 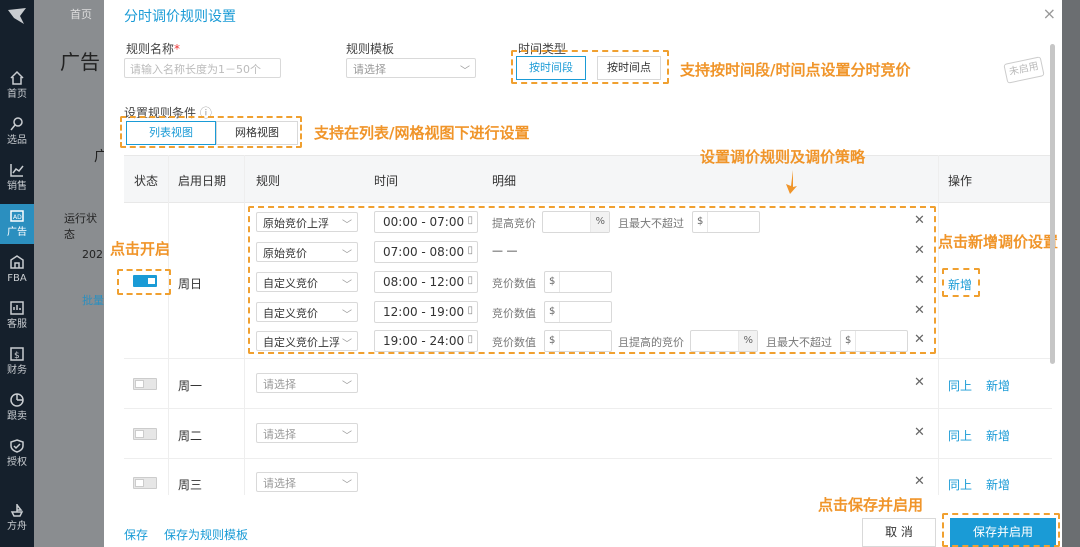 I want to click on col-date: 启用日期, so click(x=202, y=181).